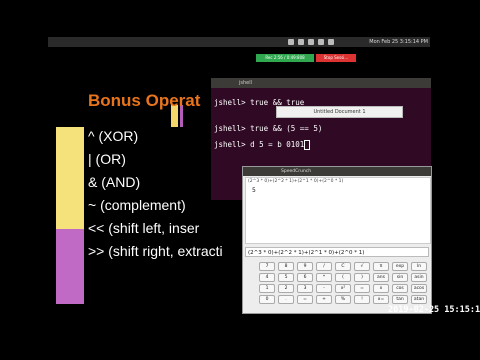 This screenshot has height=360, width=480. What do you see at coordinates (419, 266) in the screenshot?
I see `calc-key: ln` at bounding box center [419, 266].